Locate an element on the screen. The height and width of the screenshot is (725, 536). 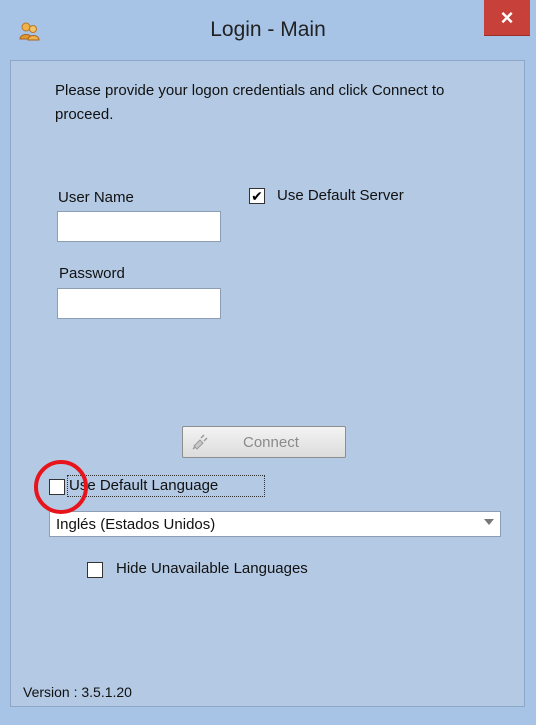
checkmark-icon: ✔ is located at coordinates (257, 196).